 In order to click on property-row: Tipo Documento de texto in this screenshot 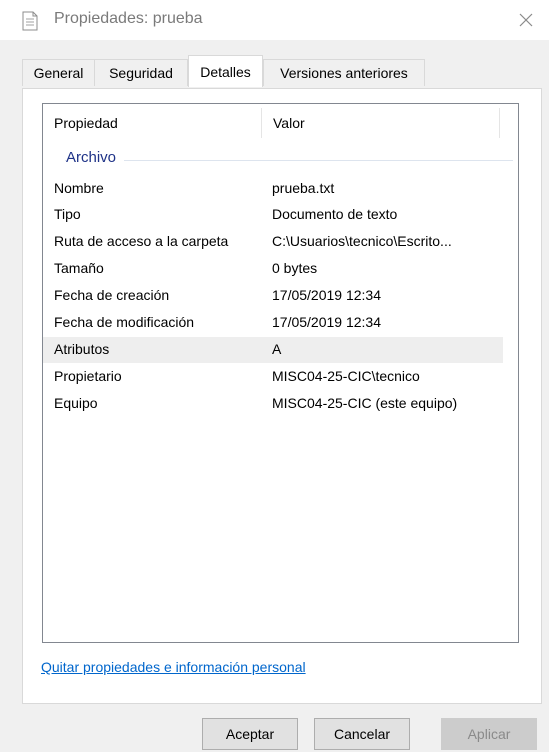, I will do `click(273, 215)`.